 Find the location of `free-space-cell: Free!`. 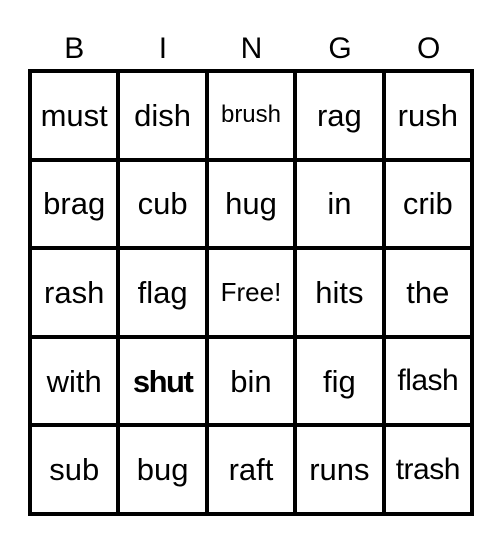

free-space-cell: Free! is located at coordinates (251, 292).